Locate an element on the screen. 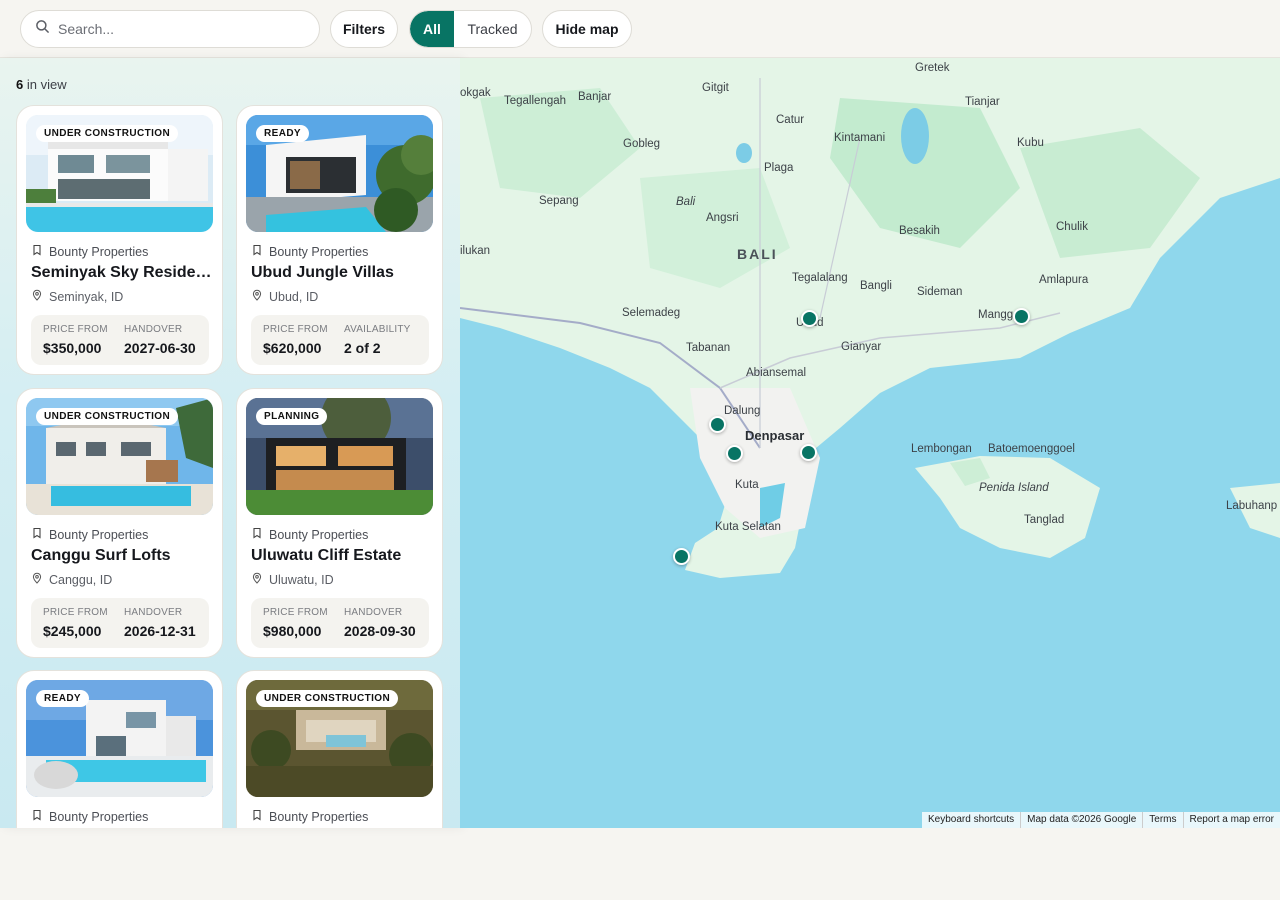  location-text: Canggu, ID is located at coordinates (81, 579).